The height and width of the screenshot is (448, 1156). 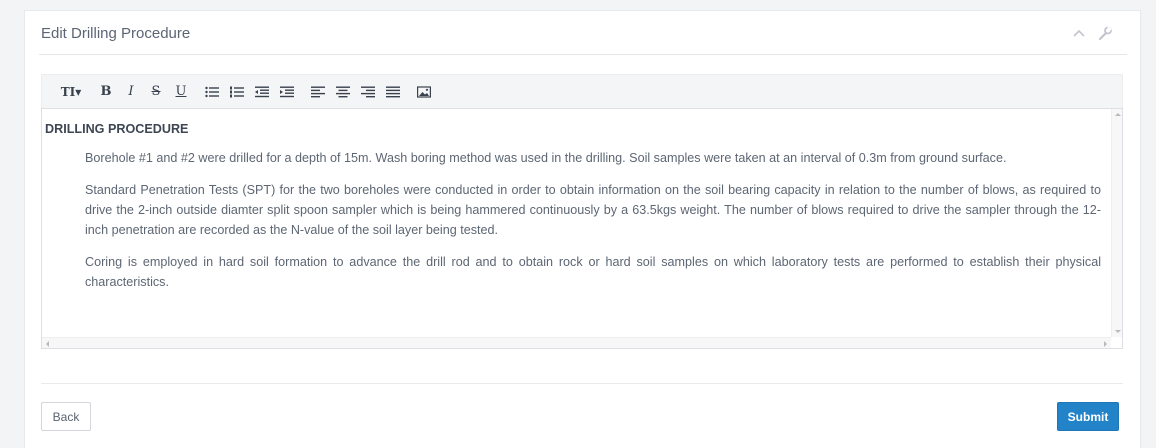 What do you see at coordinates (66, 416) in the screenshot?
I see `back-button: Back` at bounding box center [66, 416].